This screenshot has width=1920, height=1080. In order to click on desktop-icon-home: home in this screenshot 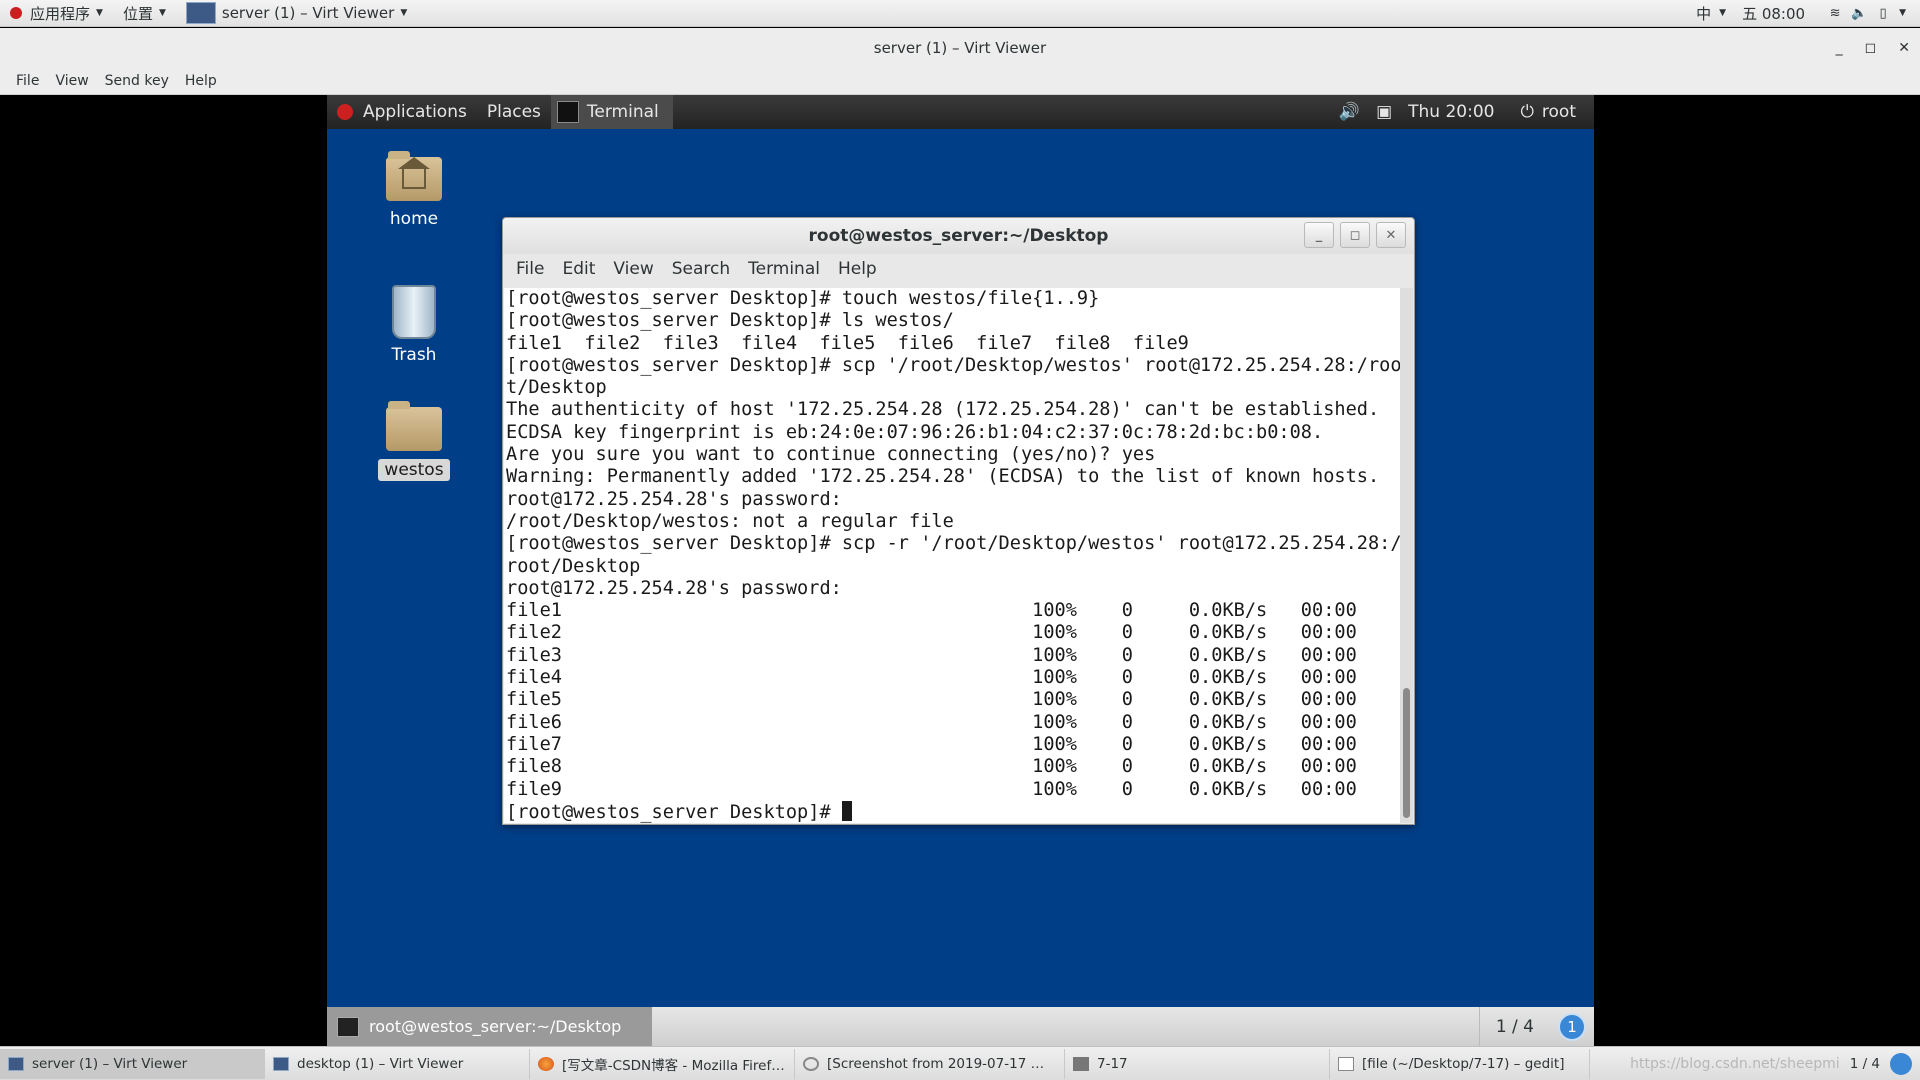, I will do `click(414, 190)`.